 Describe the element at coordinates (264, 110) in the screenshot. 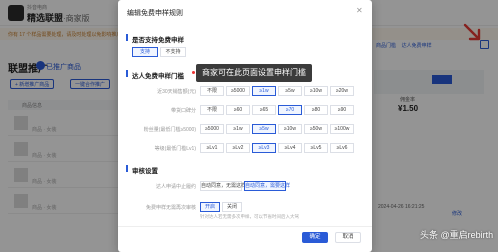

I see `threshold-option: ≥65` at that location.